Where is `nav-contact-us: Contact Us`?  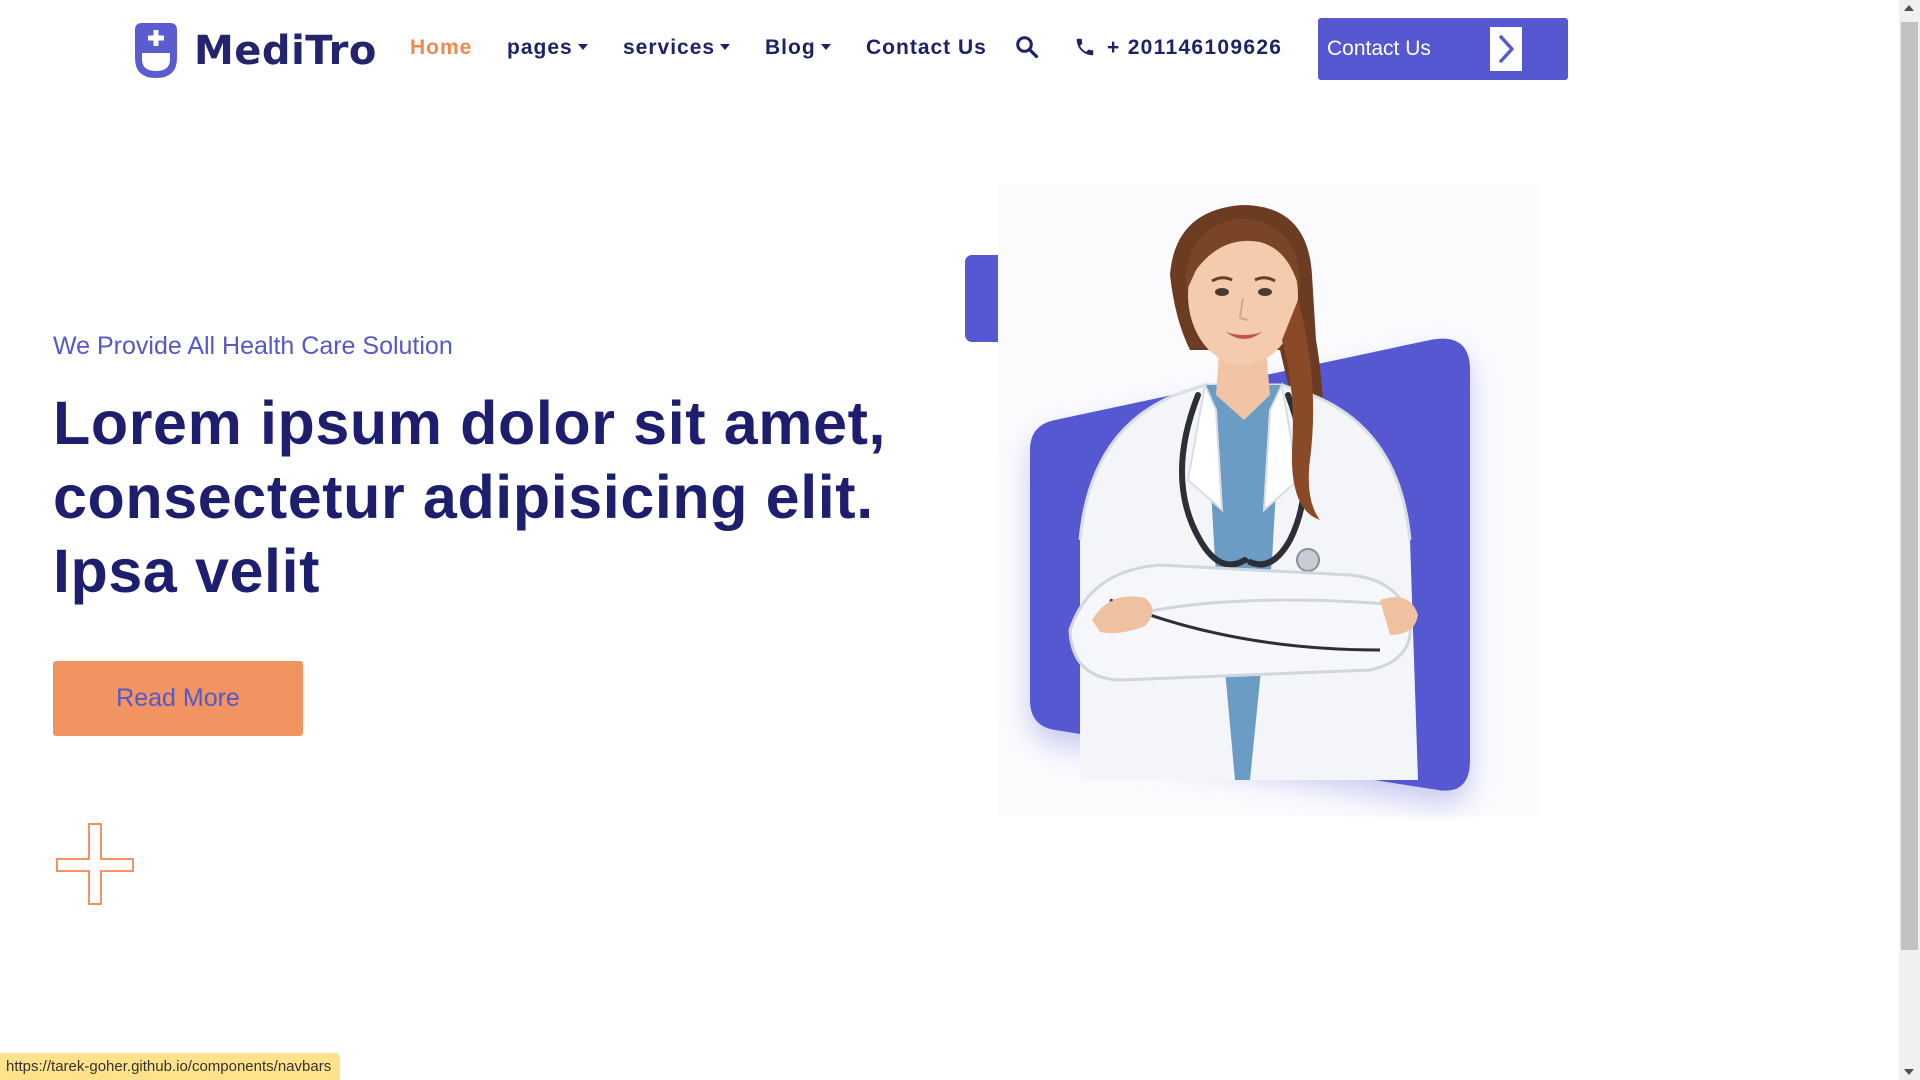 nav-contact-us: Contact Us is located at coordinates (926, 48).